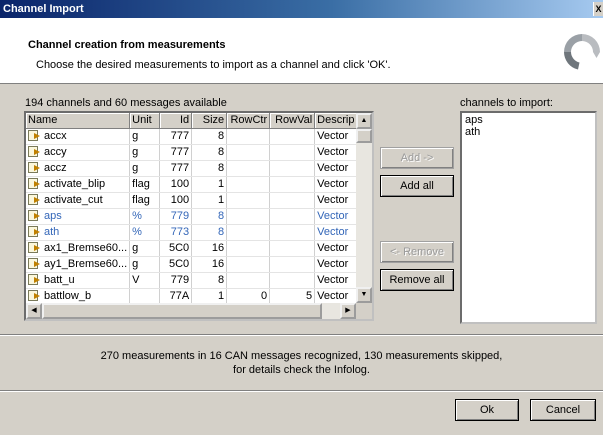 This screenshot has width=603, height=435. I want to click on import-list-item: ath, so click(528, 132).